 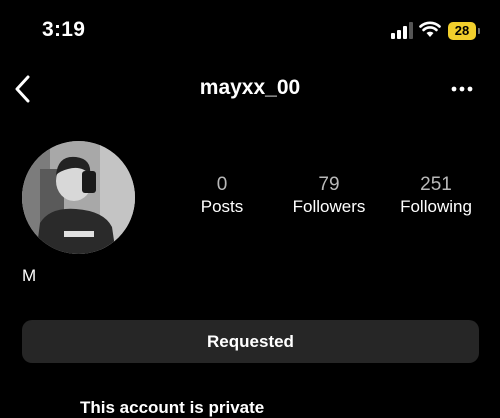 What do you see at coordinates (78, 197) in the screenshot?
I see `avatar` at bounding box center [78, 197].